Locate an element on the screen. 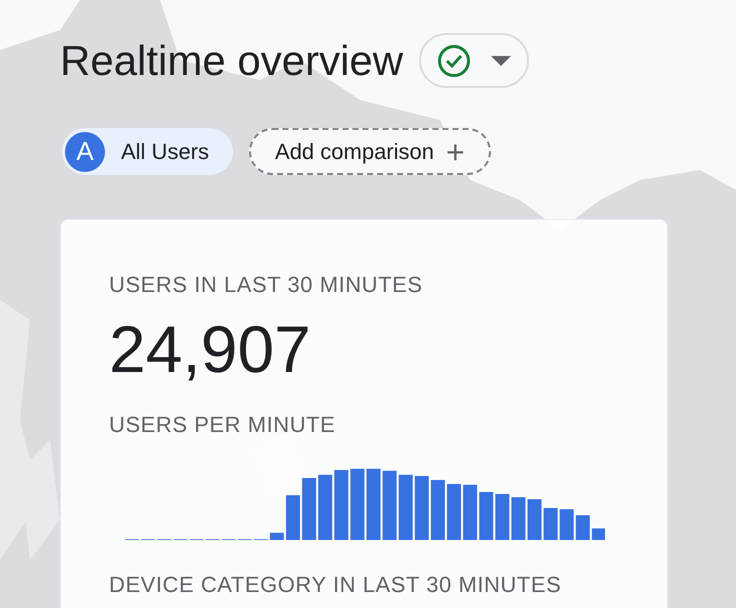 The width and height of the screenshot is (736, 608). card-label: DEVICE CATEGORY IN LAST 30 MINUTES is located at coordinates (335, 585).